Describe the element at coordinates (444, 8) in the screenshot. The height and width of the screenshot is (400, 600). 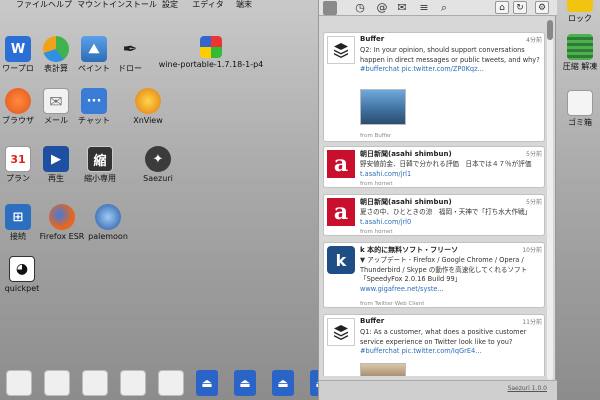
I see `search-icon: ⌕` at that location.